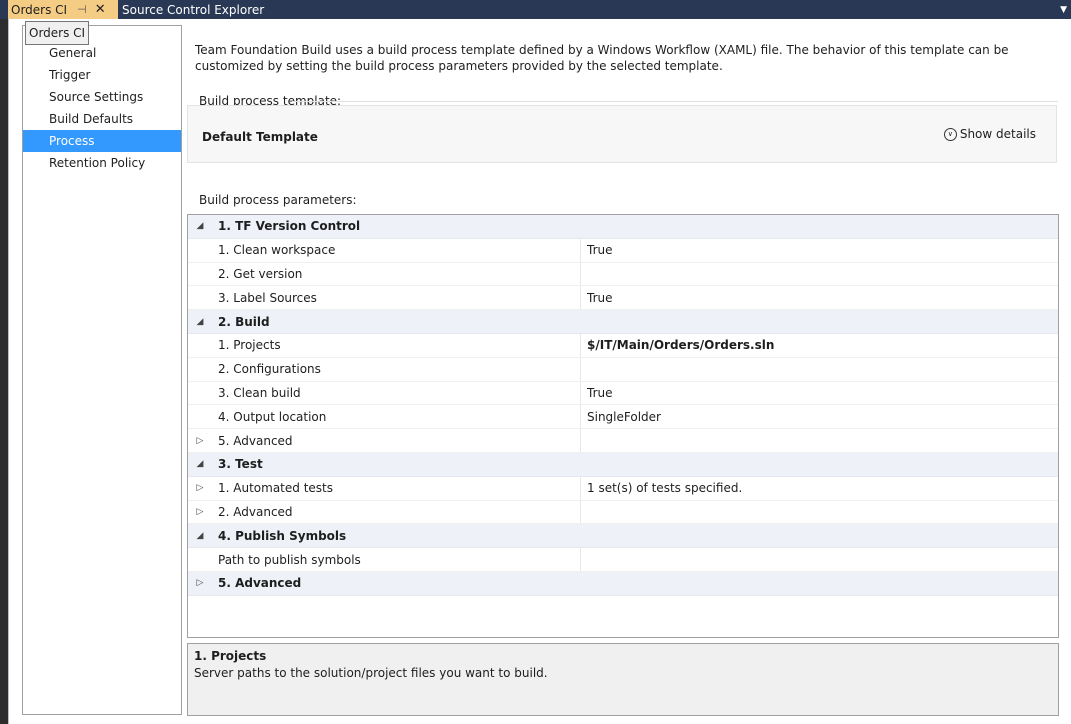 The image size is (1071, 724). What do you see at coordinates (102, 119) in the screenshot?
I see `sidebar-item-build-defaults: Build Defaults` at bounding box center [102, 119].